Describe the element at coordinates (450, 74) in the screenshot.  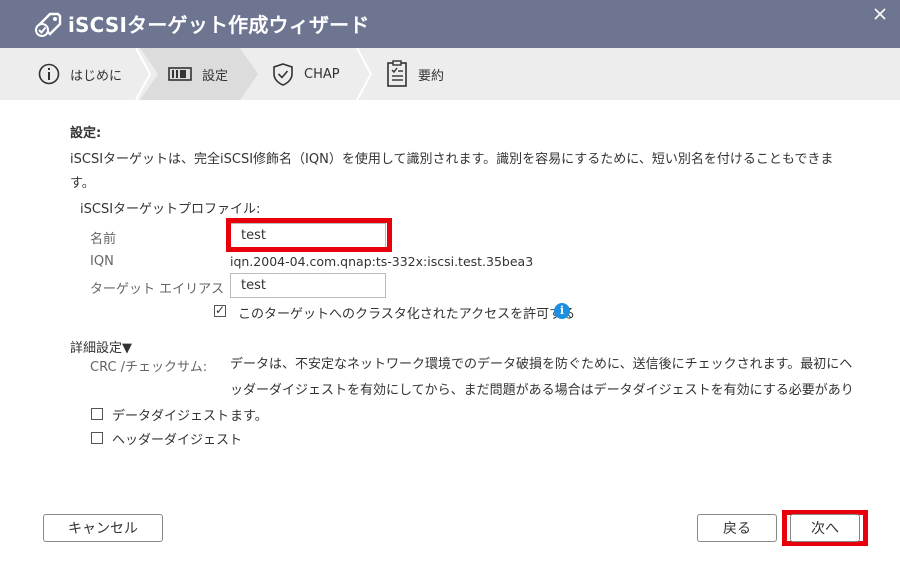
I see `wizard-steps: はじめに 設定 CHAP 要約` at that location.